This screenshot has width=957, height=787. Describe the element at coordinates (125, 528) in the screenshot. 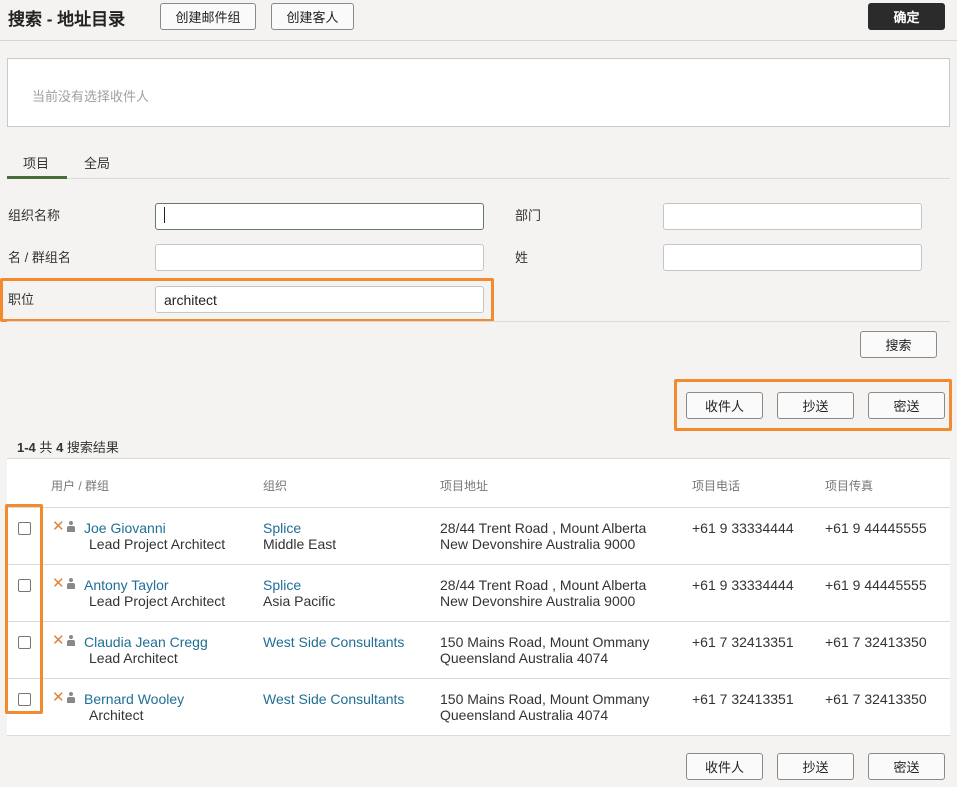

I see `user-name-link: Joe Giovanni` at that location.